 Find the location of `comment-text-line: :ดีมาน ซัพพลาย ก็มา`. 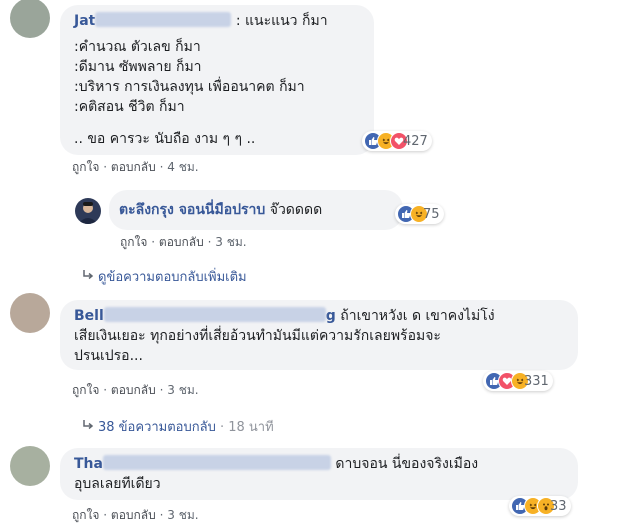

comment-text-line: :ดีมาน ซัพพลาย ก็มา is located at coordinates (138, 67).